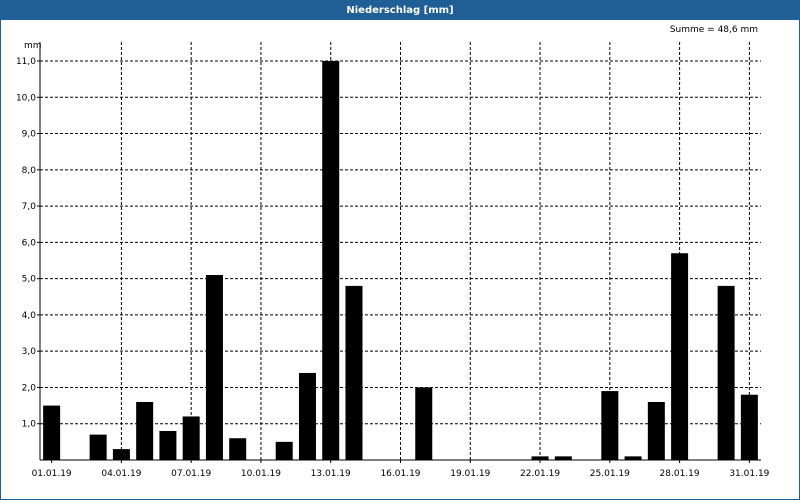  Describe the element at coordinates (29, 280) in the screenshot. I see `y-tick-label: 5,0` at that location.